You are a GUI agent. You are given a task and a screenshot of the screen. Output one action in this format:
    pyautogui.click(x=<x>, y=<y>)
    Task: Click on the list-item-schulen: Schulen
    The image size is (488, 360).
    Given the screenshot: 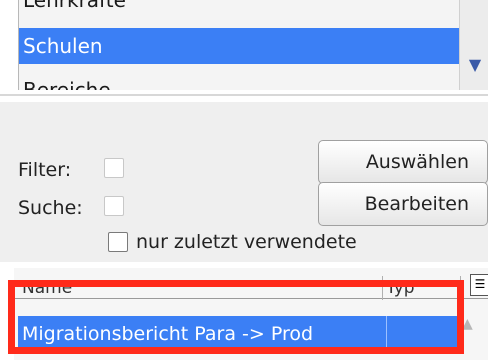 What is the action you would take?
    pyautogui.click(x=239, y=46)
    